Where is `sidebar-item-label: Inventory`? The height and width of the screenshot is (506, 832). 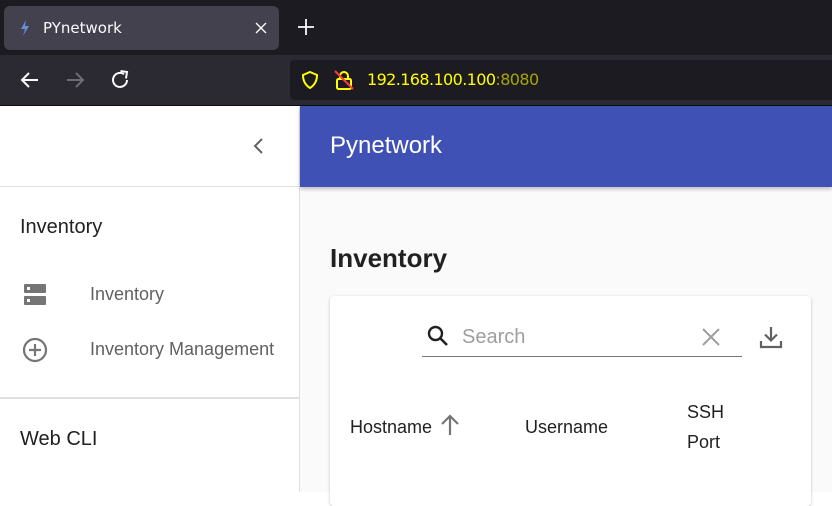
sidebar-item-label: Inventory is located at coordinates (127, 294).